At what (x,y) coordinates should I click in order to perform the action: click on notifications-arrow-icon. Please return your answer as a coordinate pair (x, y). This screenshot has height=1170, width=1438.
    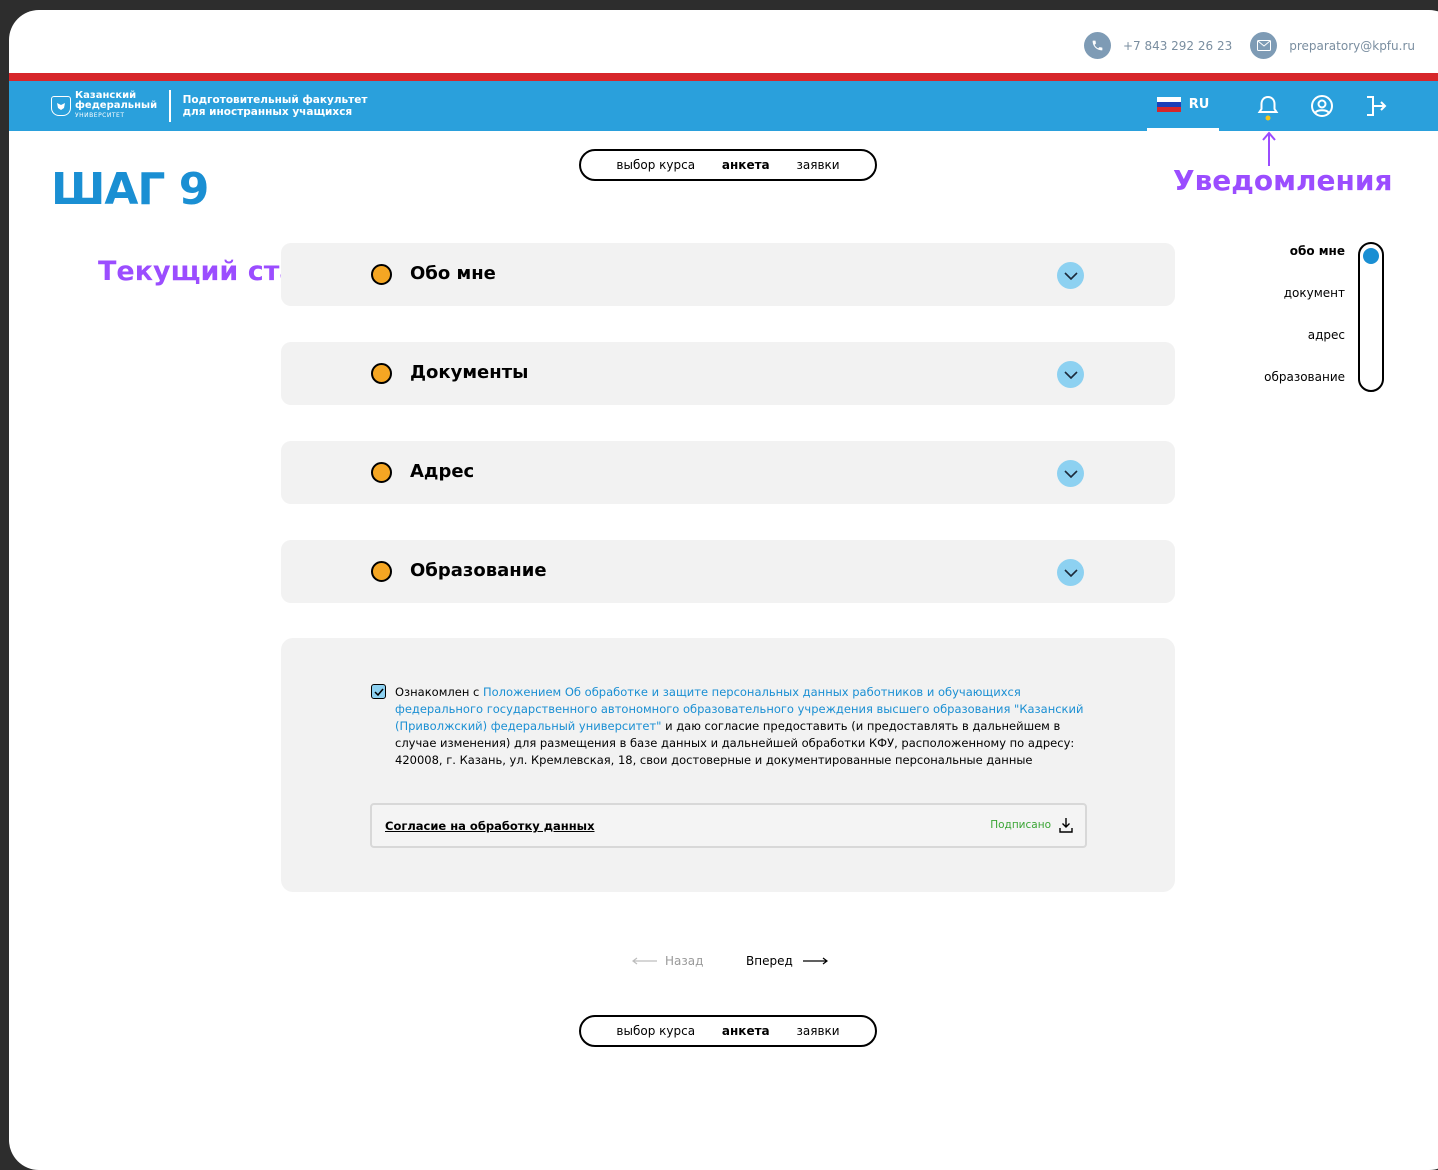
    Looking at the image, I should click on (1269, 148).